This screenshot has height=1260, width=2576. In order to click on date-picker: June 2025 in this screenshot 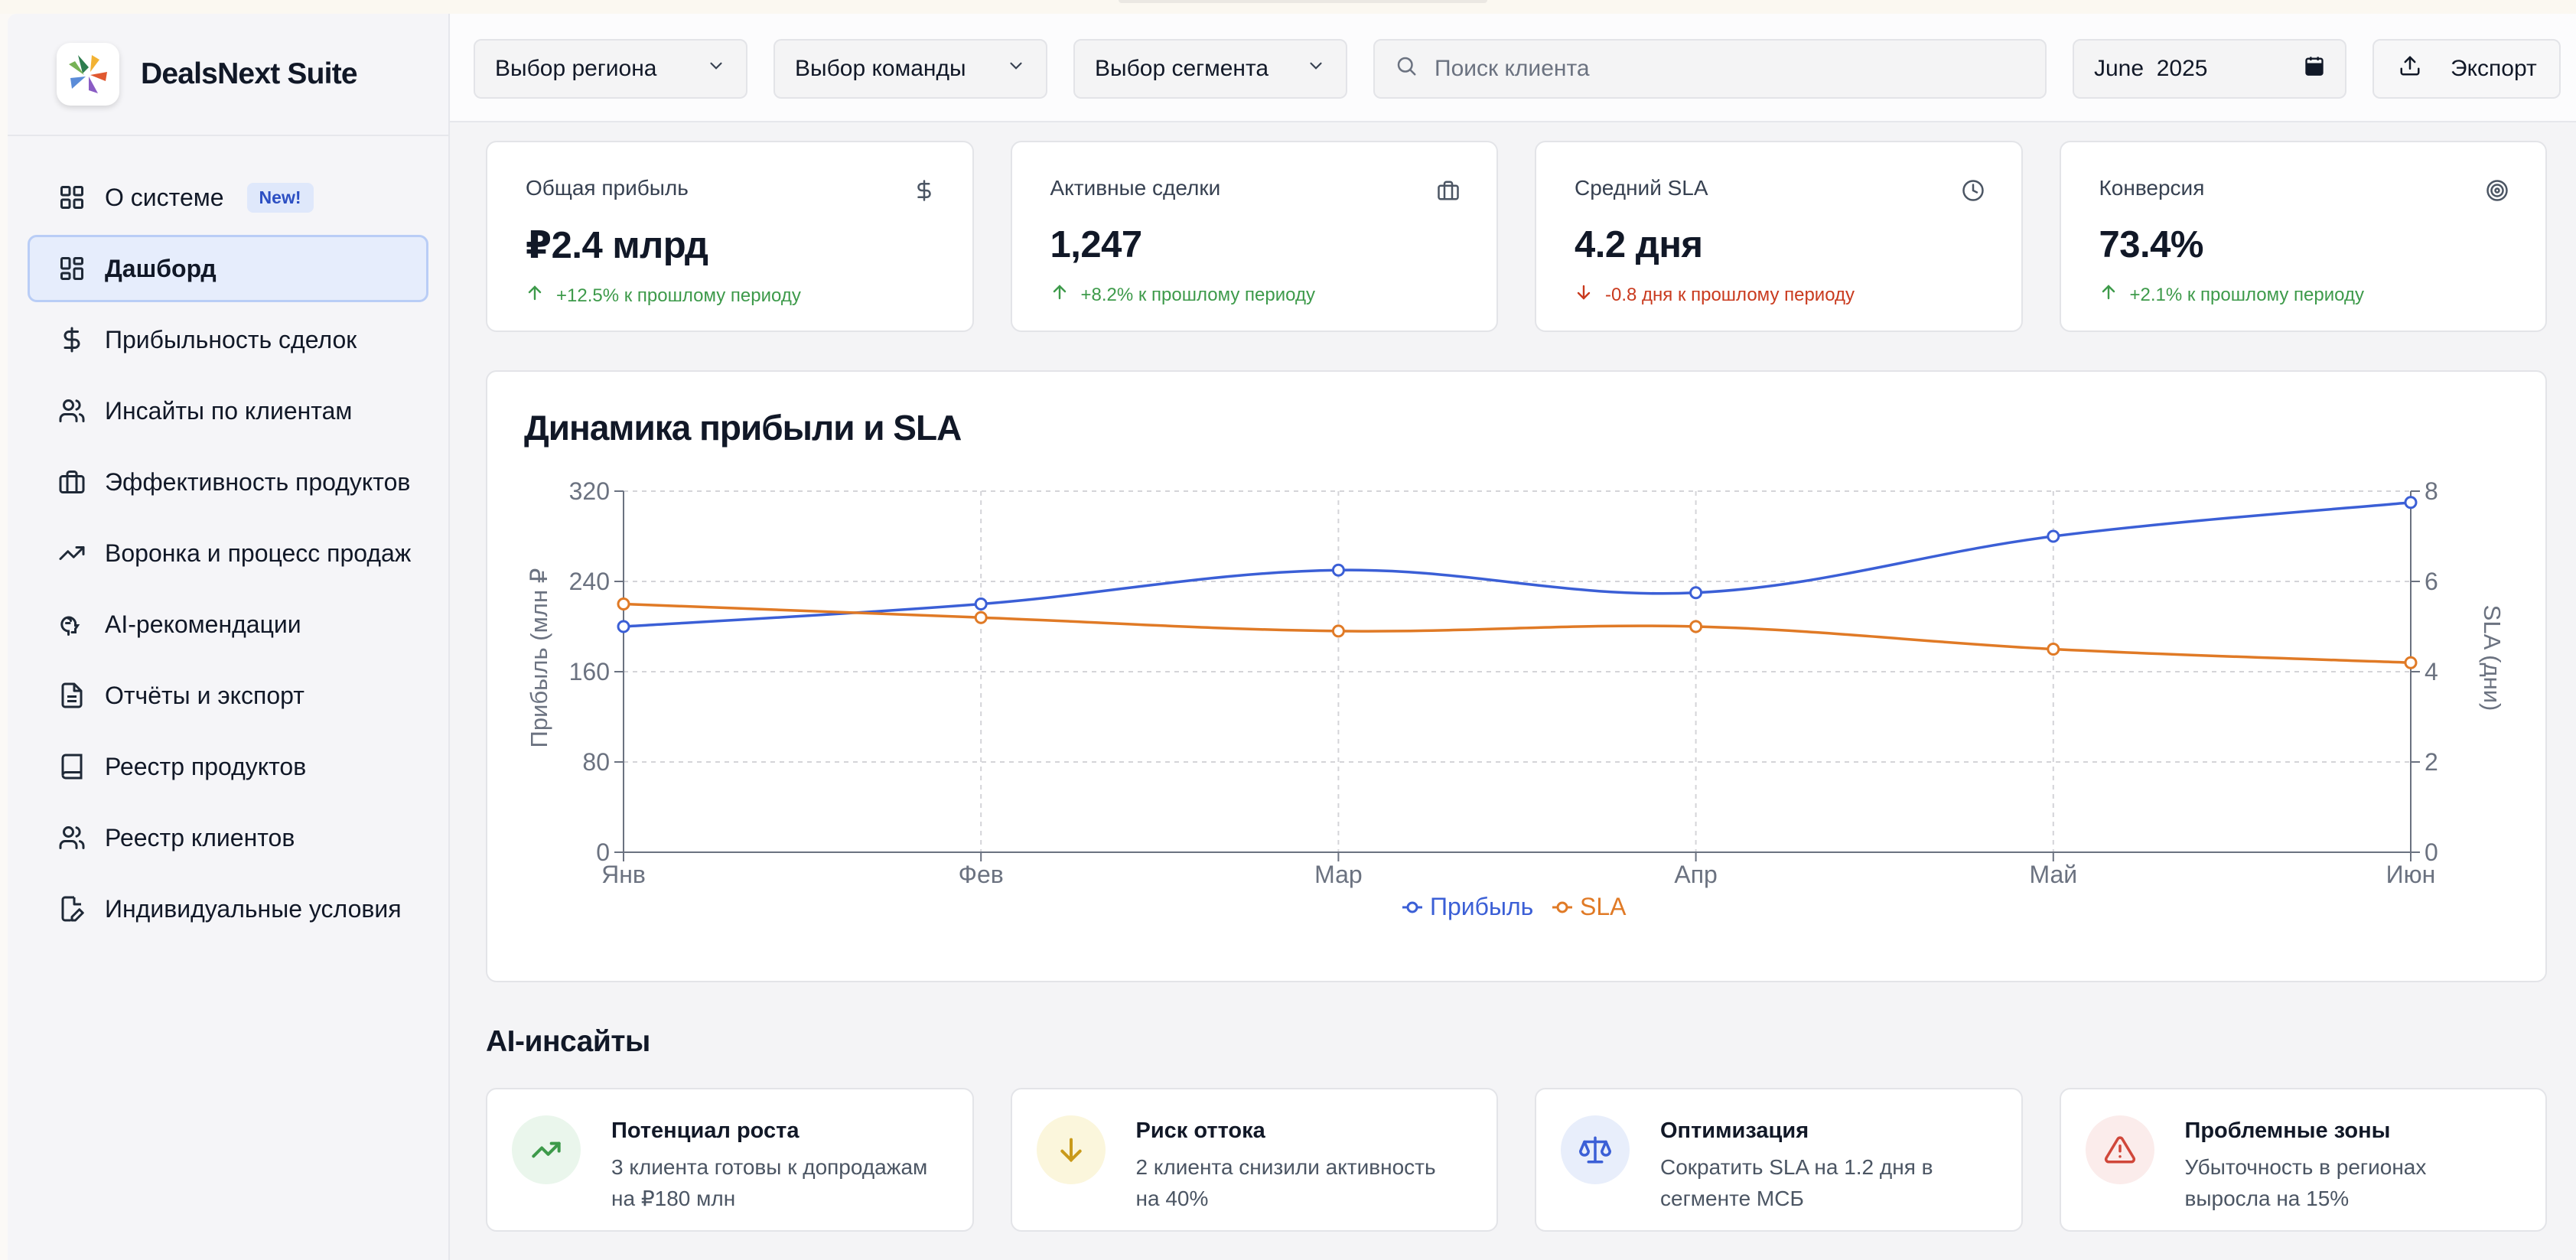, I will do `click(2209, 69)`.